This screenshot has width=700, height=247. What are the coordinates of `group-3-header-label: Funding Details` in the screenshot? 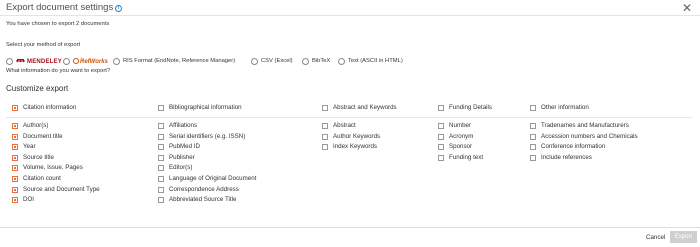 It's located at (470, 108).